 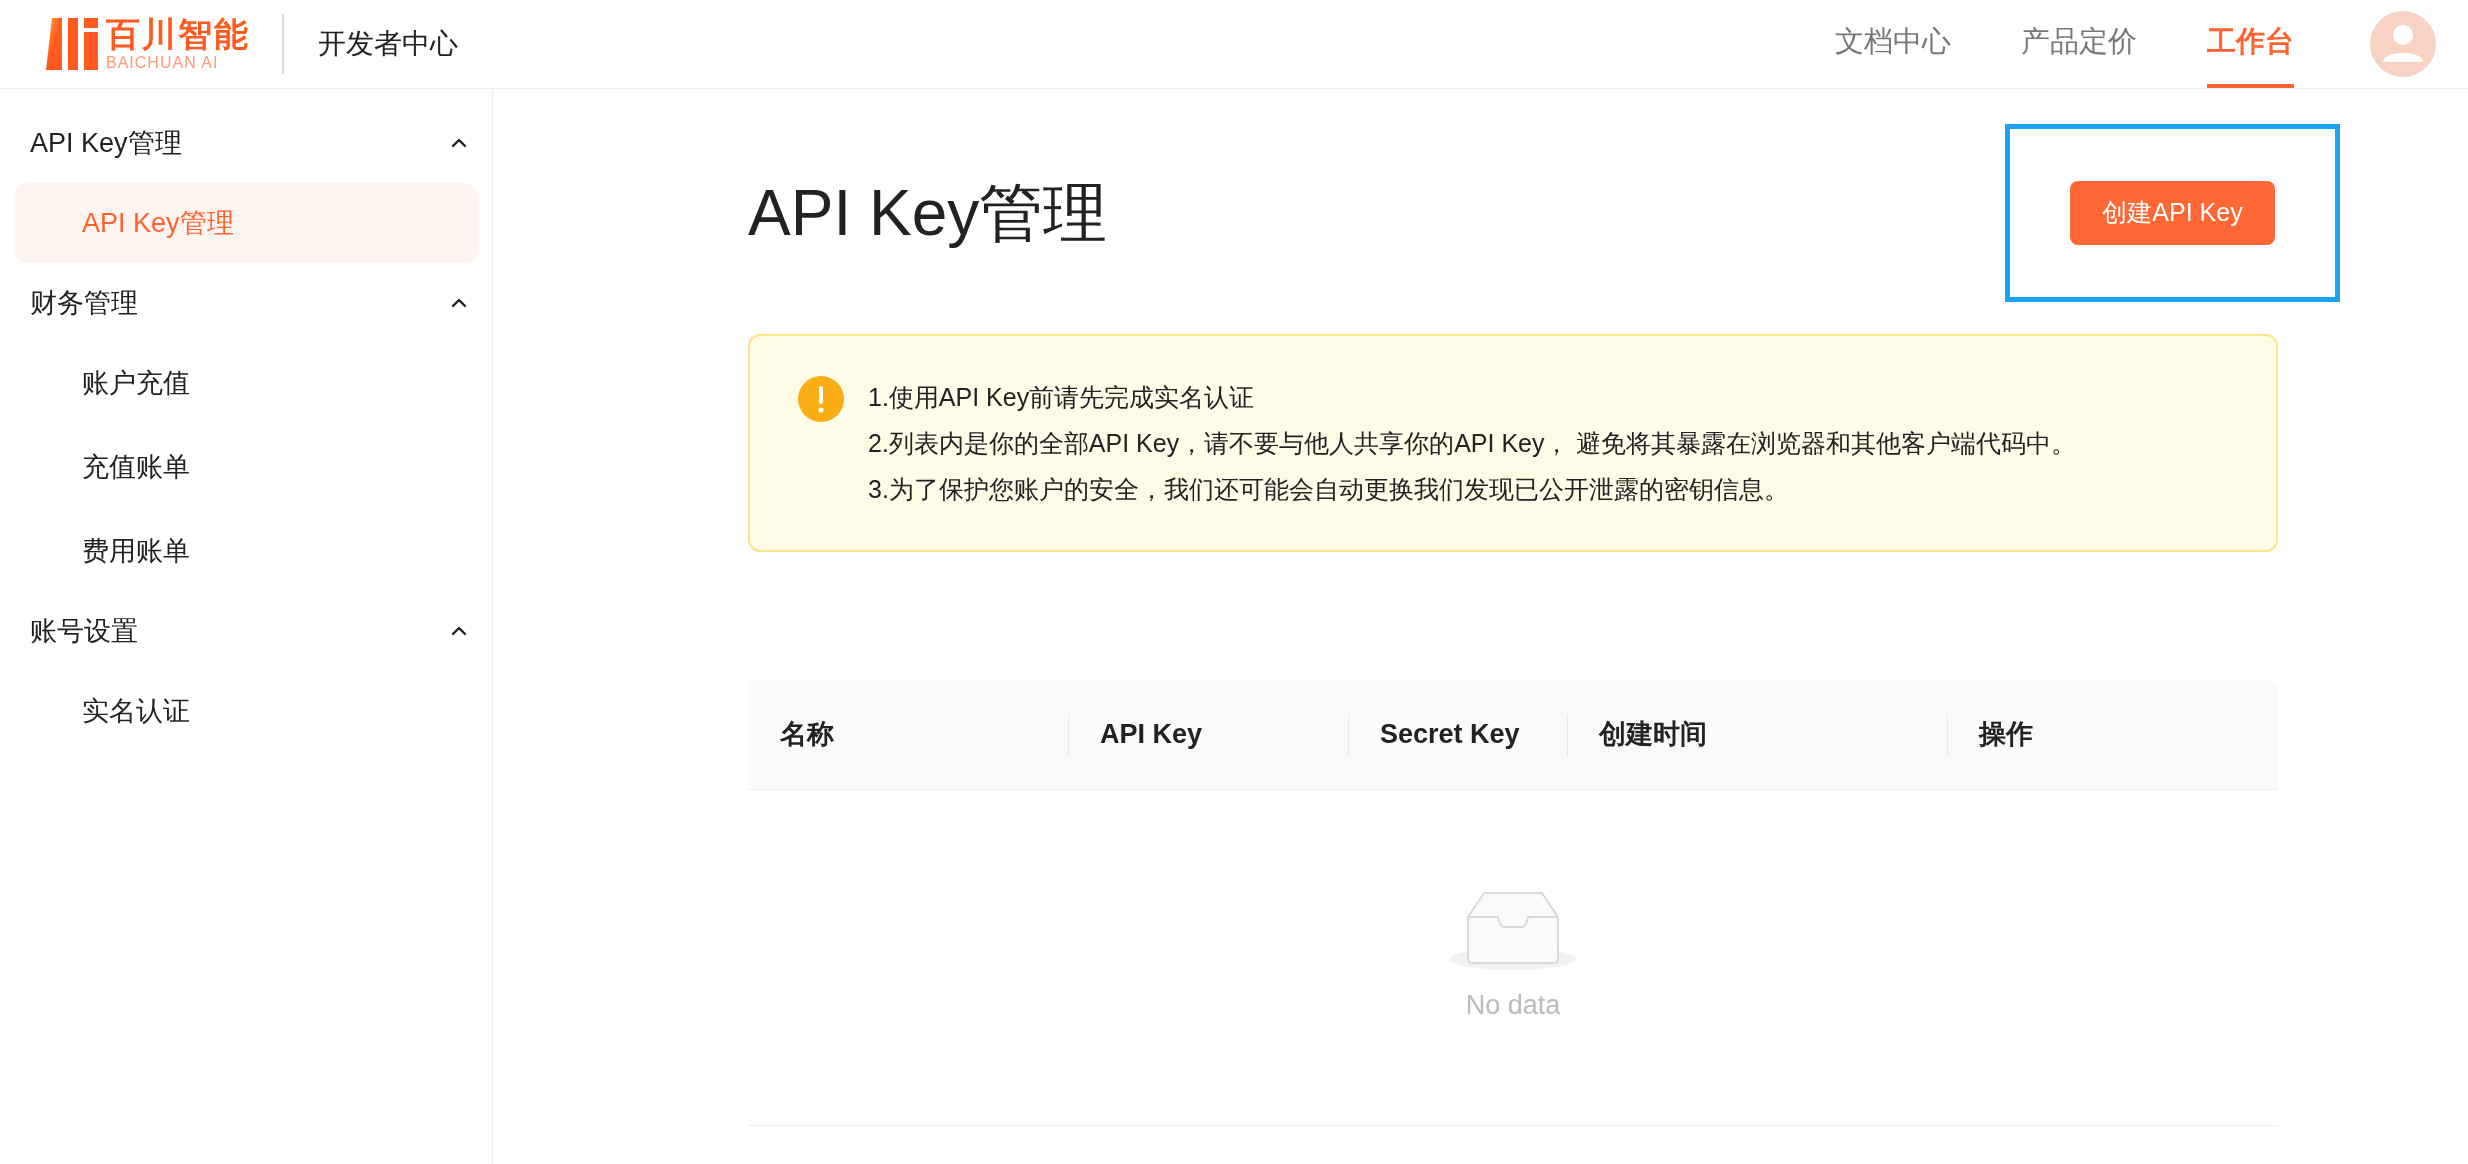 I want to click on group-label: 账号设置, so click(x=84, y=631).